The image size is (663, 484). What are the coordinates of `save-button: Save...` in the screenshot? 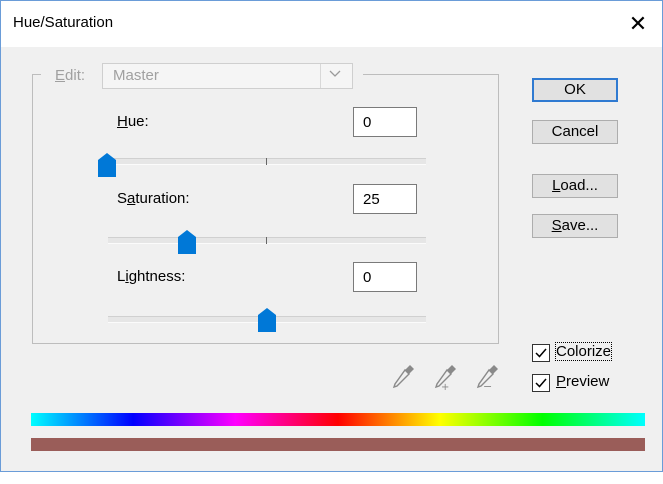 It's located at (575, 226).